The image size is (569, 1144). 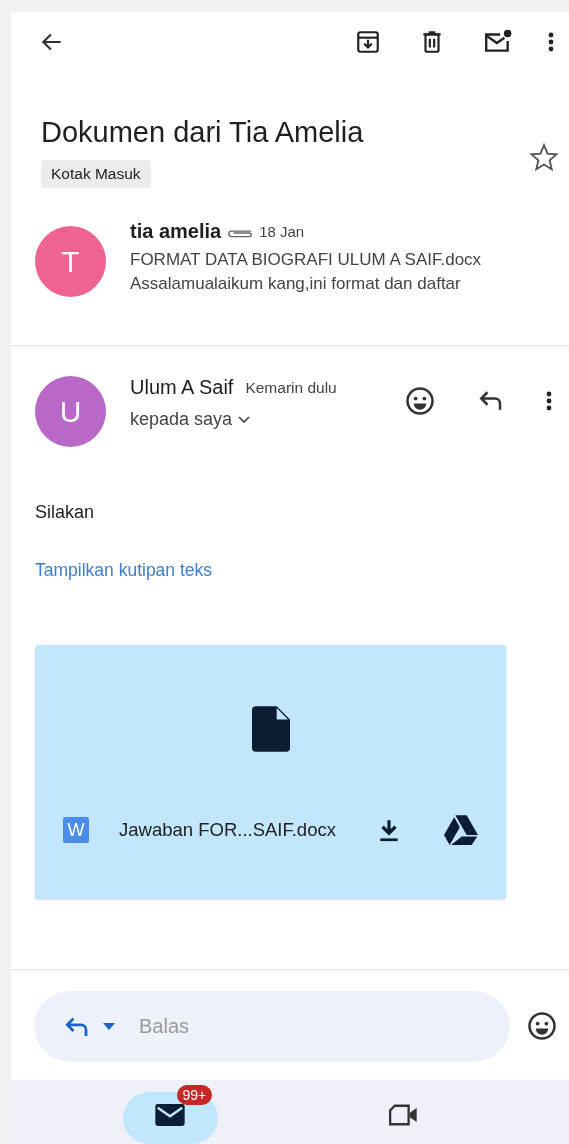 I want to click on drive-triangle-icon, so click(x=461, y=830).